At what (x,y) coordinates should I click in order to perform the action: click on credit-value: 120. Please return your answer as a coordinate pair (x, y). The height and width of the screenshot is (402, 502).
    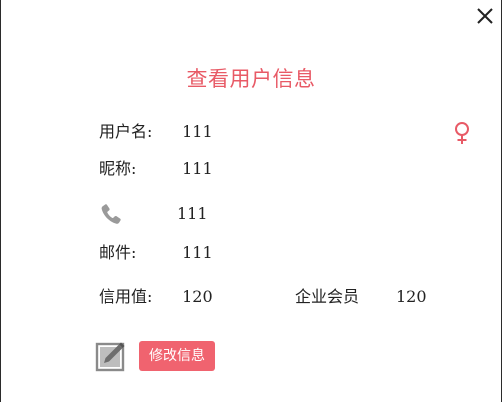
    Looking at the image, I should click on (197, 296).